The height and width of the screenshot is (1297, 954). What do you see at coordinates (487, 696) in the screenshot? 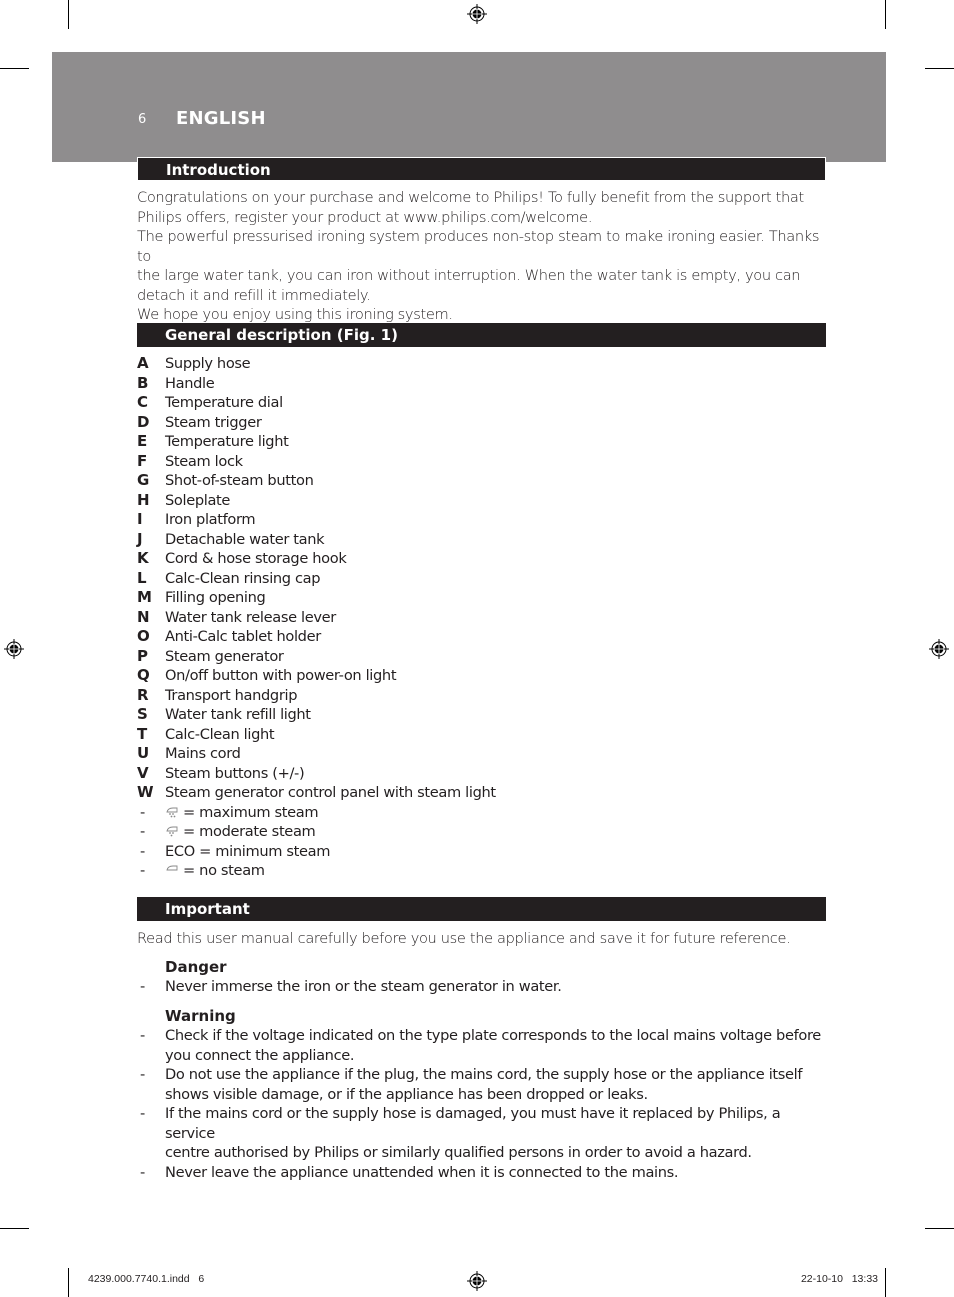
I see `part-item: R Transport handgrip` at bounding box center [487, 696].